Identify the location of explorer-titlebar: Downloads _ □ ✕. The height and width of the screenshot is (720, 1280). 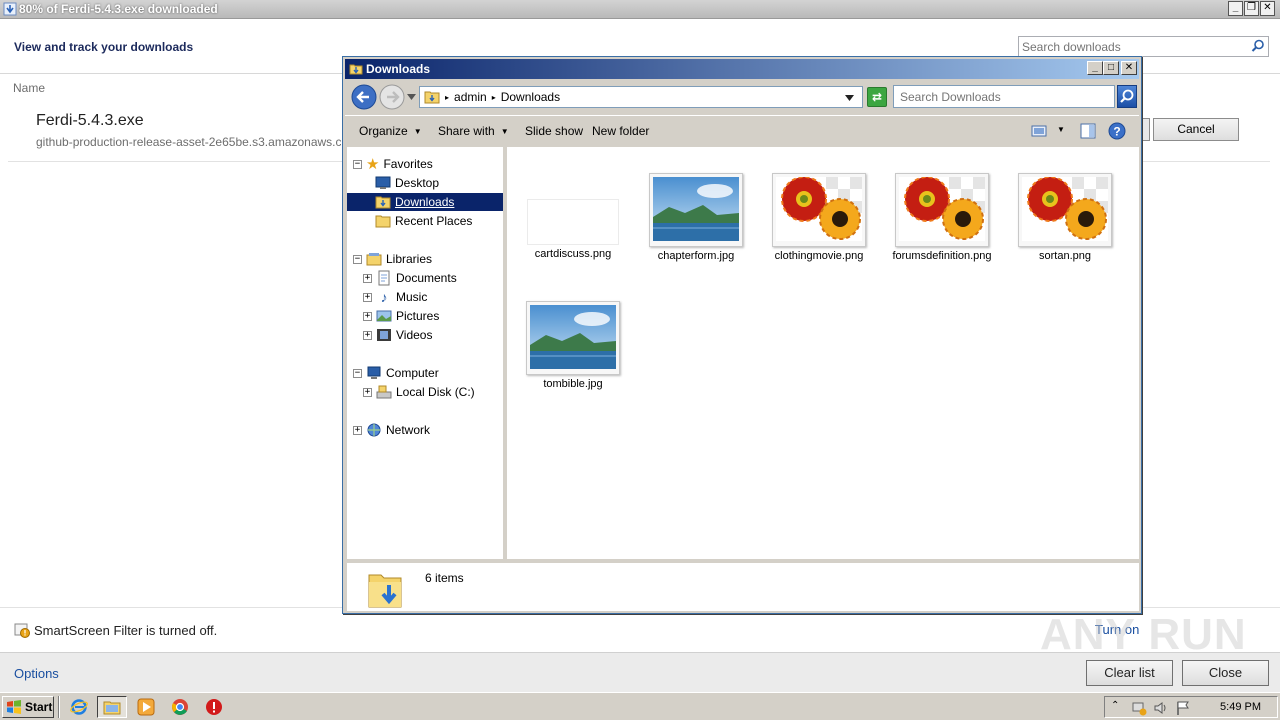
(742, 69).